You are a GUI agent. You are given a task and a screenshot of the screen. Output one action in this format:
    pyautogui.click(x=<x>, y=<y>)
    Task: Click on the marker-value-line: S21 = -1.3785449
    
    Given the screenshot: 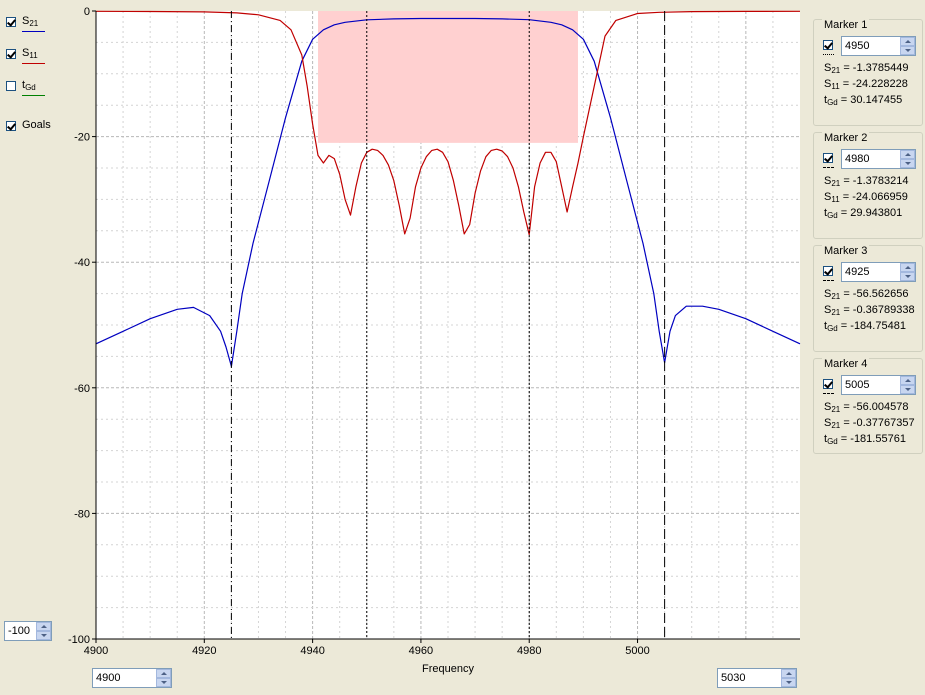 What is the action you would take?
    pyautogui.click(x=866, y=68)
    